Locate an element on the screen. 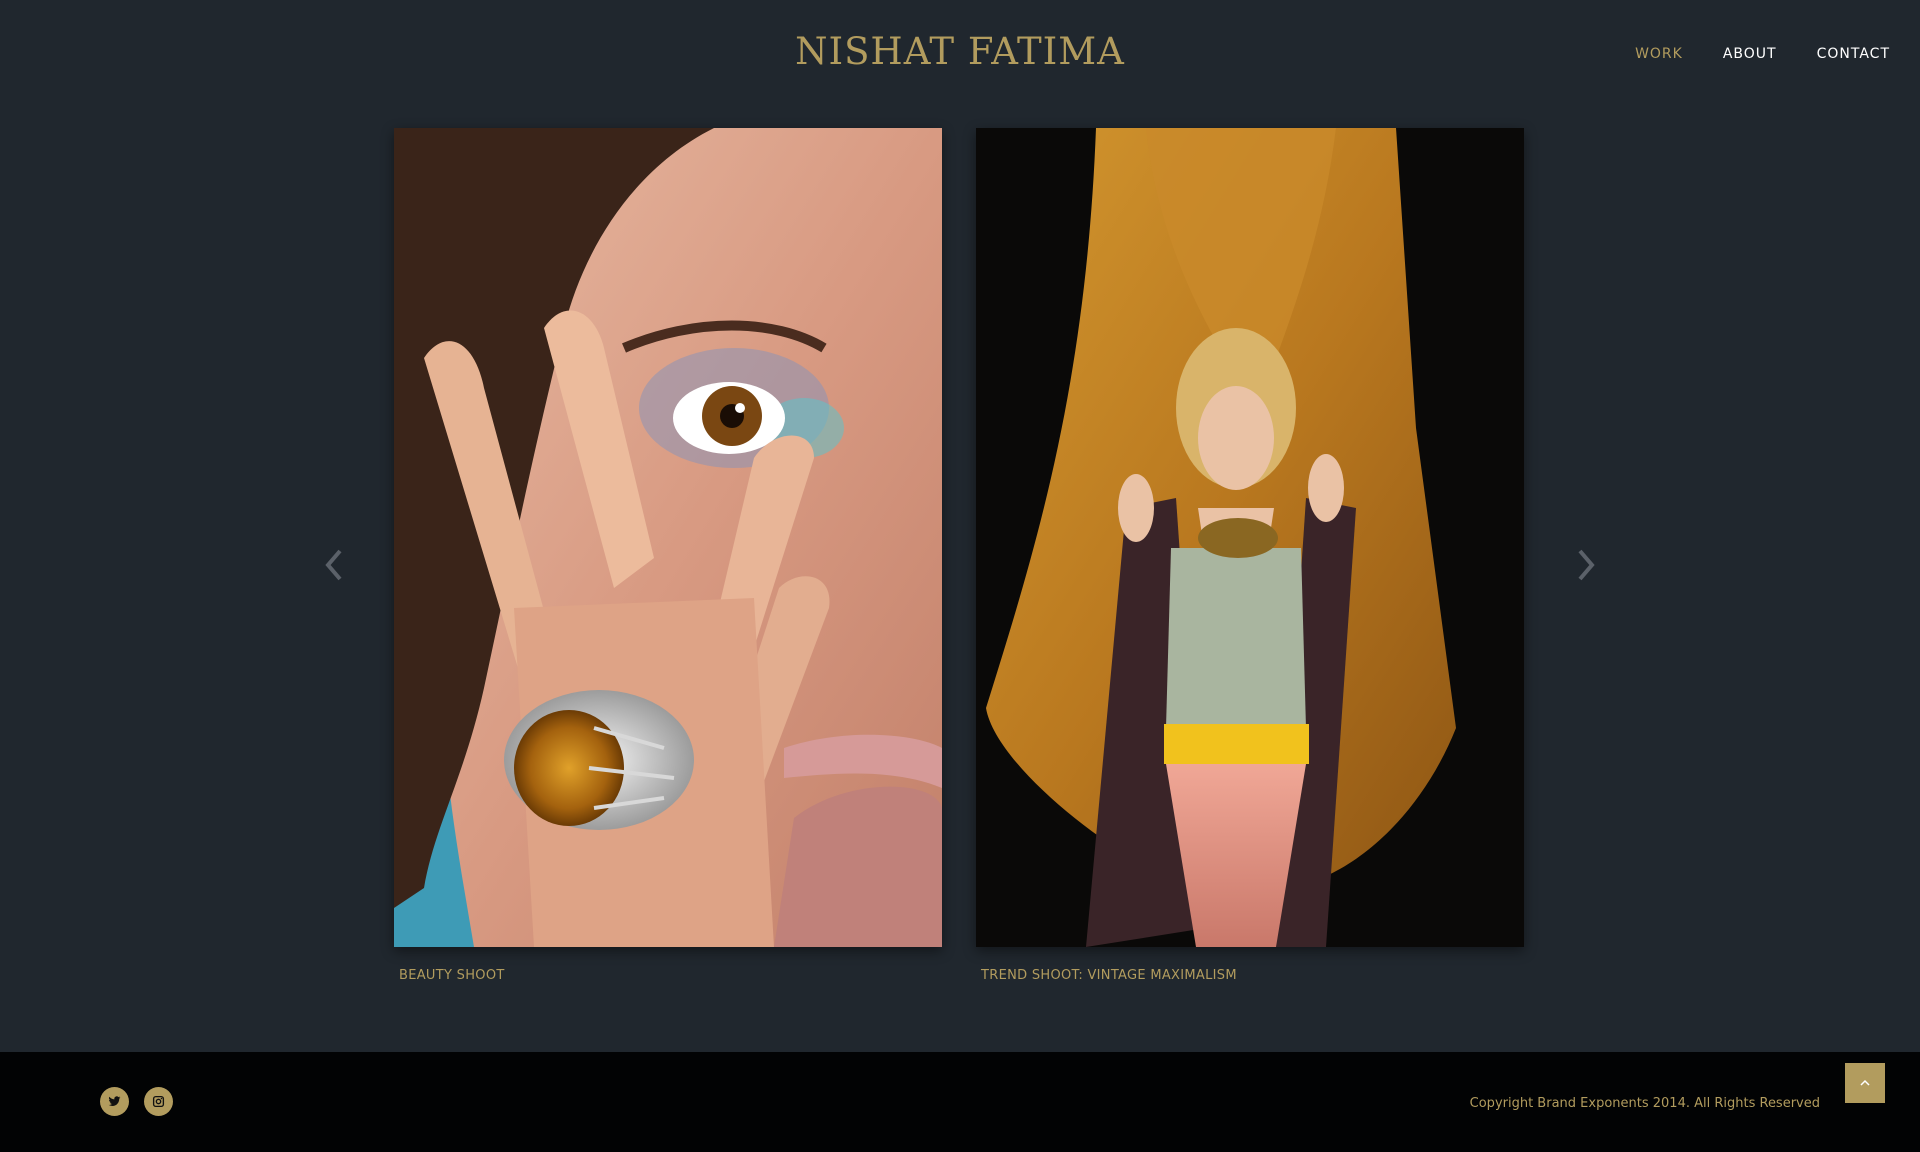  slide-caption: BEAUTY SHOOT is located at coordinates (668, 975).